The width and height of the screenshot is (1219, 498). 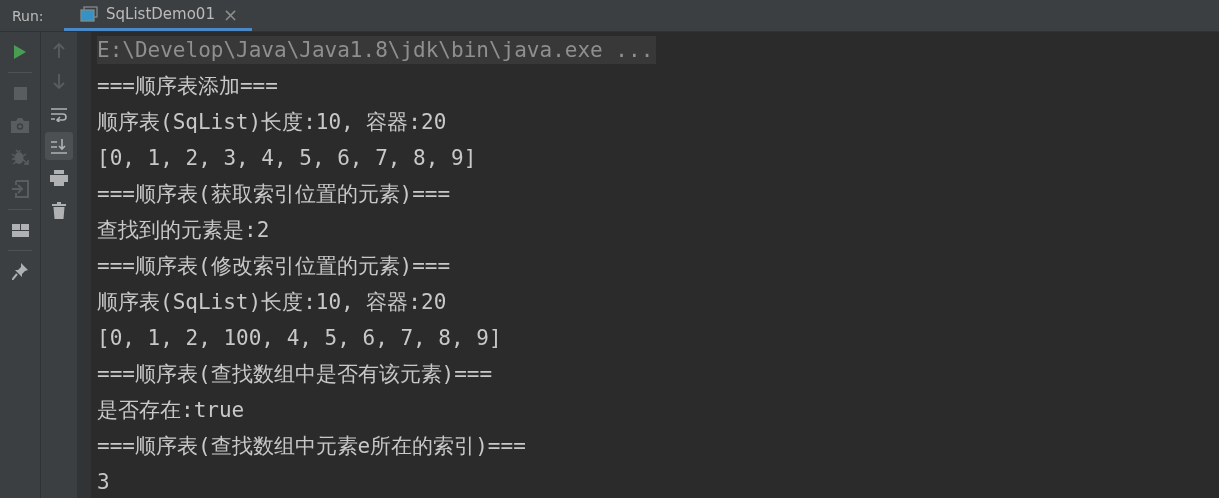 I want to click on toolbar-button, so click(x=59, y=146).